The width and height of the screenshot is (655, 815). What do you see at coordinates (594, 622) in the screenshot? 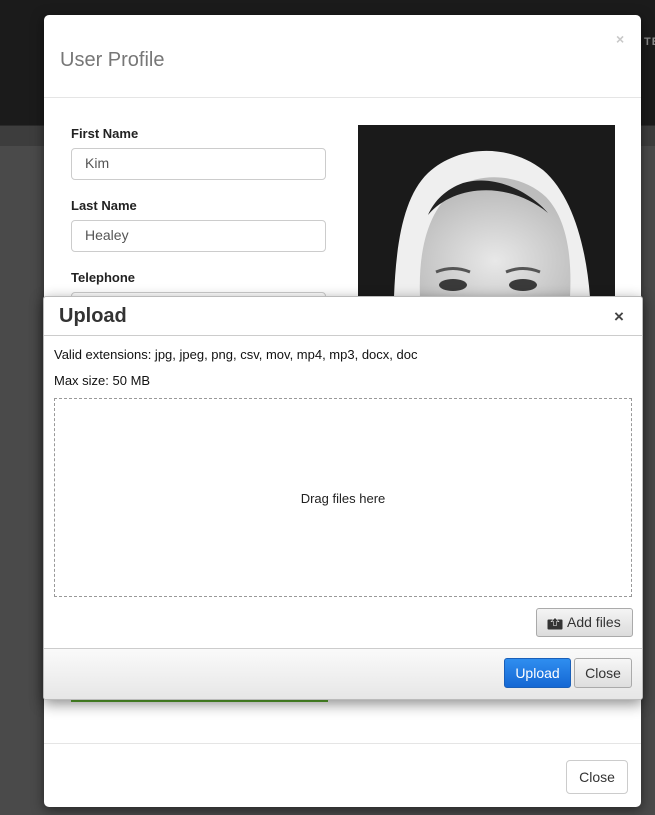
I see `add-files-label: Add files` at bounding box center [594, 622].